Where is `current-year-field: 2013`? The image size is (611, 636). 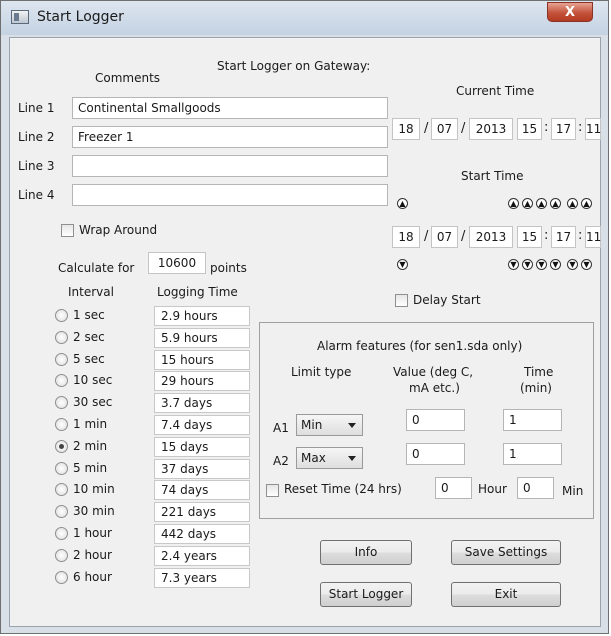 current-year-field: 2013 is located at coordinates (491, 129).